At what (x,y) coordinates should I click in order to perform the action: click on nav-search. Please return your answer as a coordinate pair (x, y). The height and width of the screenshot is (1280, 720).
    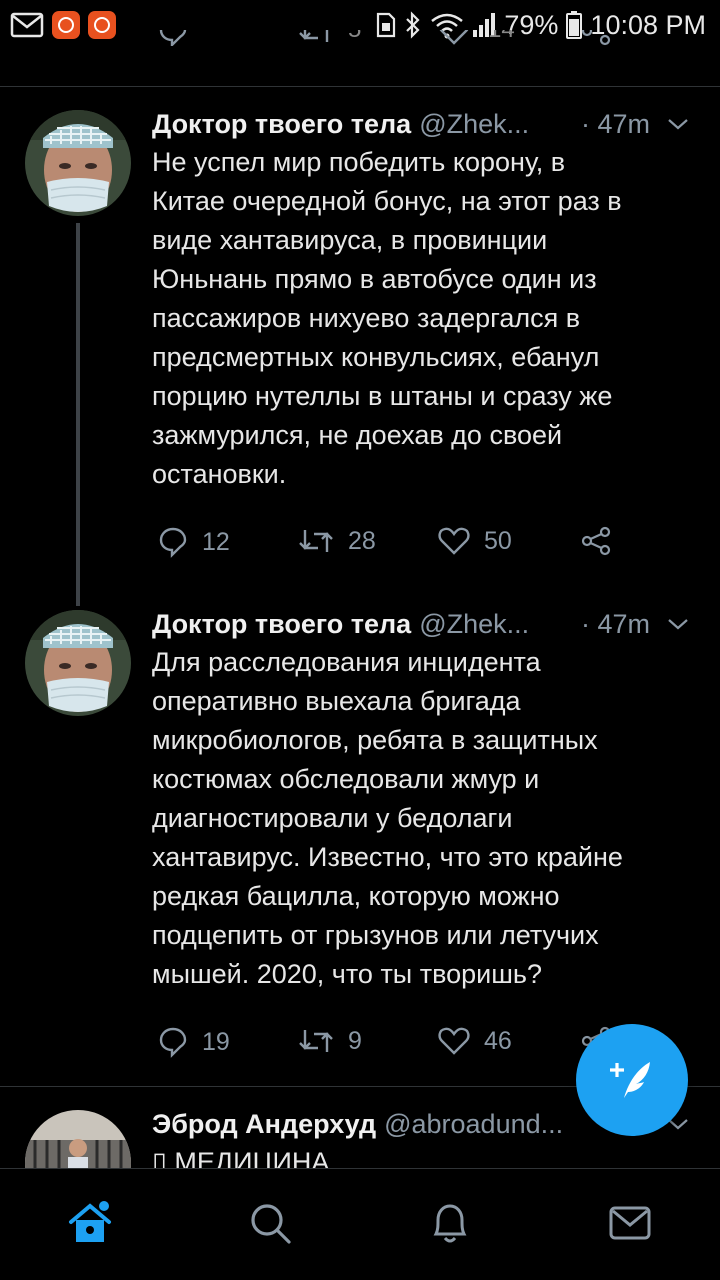
    Looking at the image, I should click on (270, 1223).